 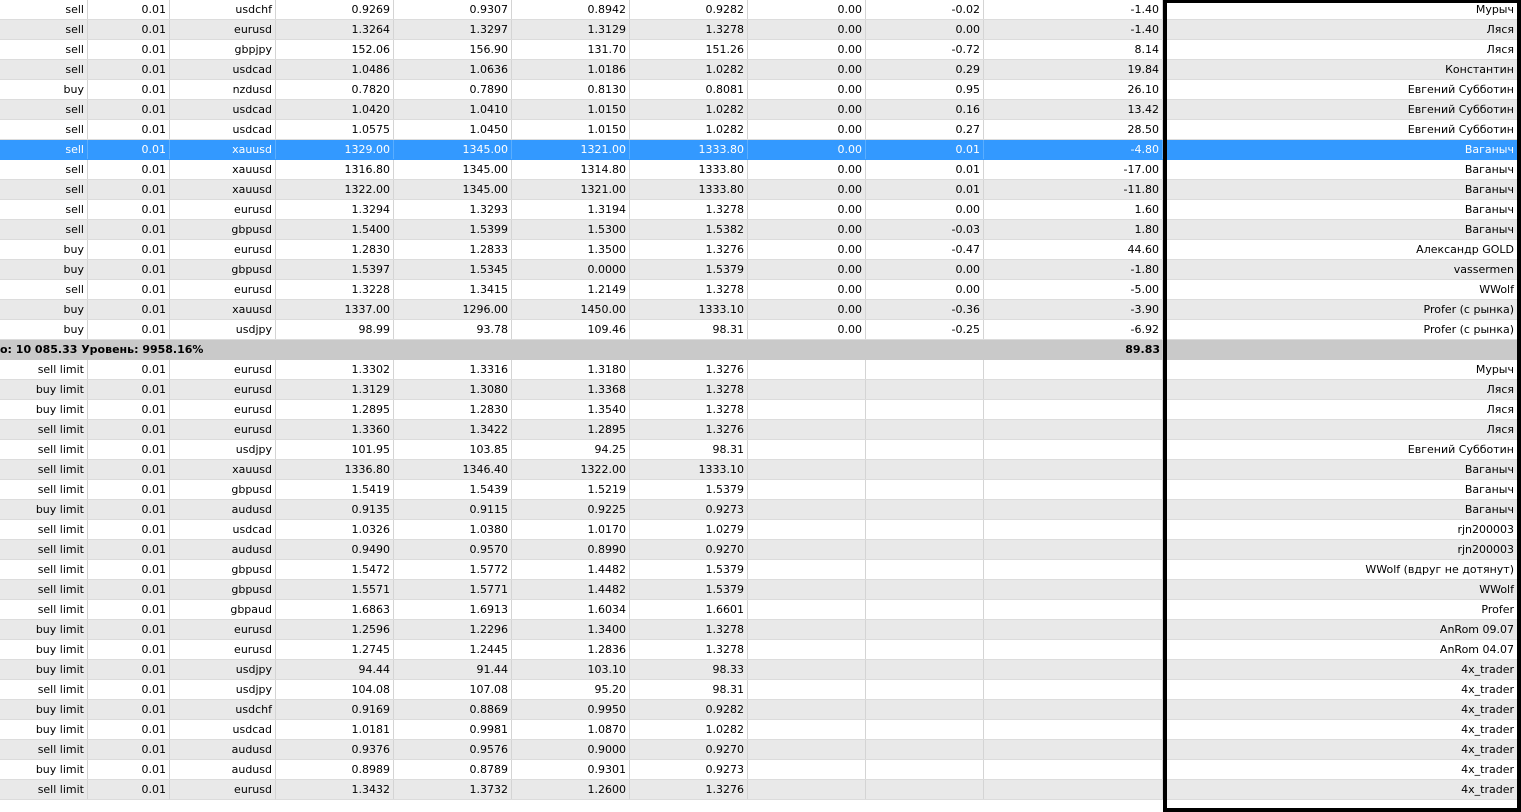 I want to click on sl-cell: 1.3297, so click(x=453, y=29).